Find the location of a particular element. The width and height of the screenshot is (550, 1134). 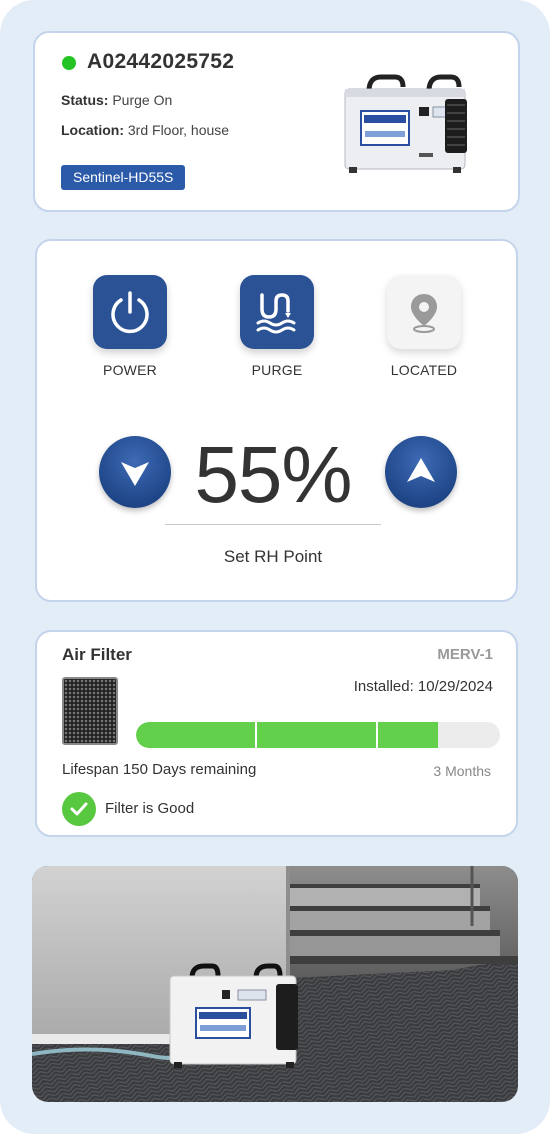

power-icon is located at coordinates (130, 312).